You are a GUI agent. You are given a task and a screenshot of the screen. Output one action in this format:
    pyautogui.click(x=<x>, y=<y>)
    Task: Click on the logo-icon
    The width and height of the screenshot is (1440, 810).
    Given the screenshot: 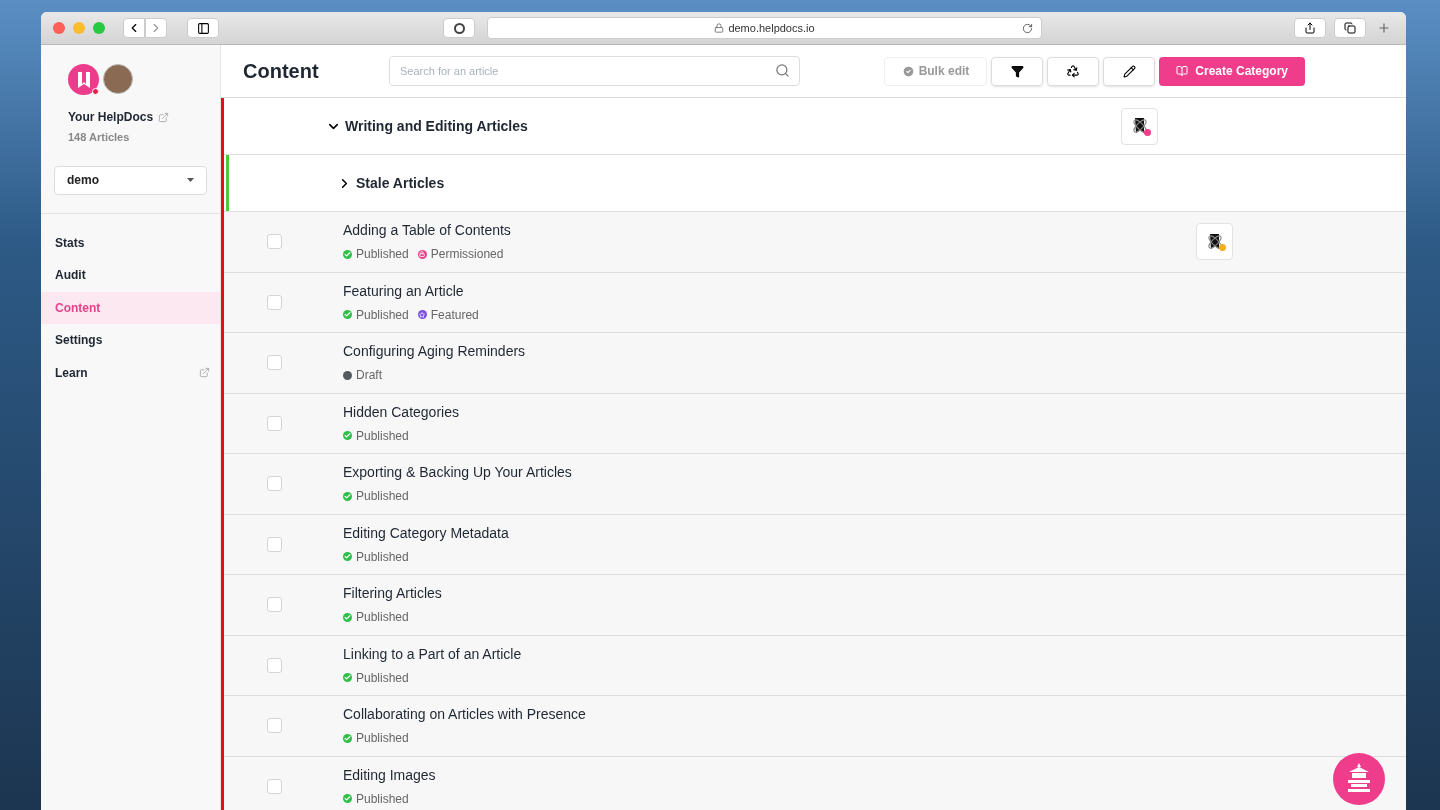 What is the action you would take?
    pyautogui.click(x=83, y=79)
    